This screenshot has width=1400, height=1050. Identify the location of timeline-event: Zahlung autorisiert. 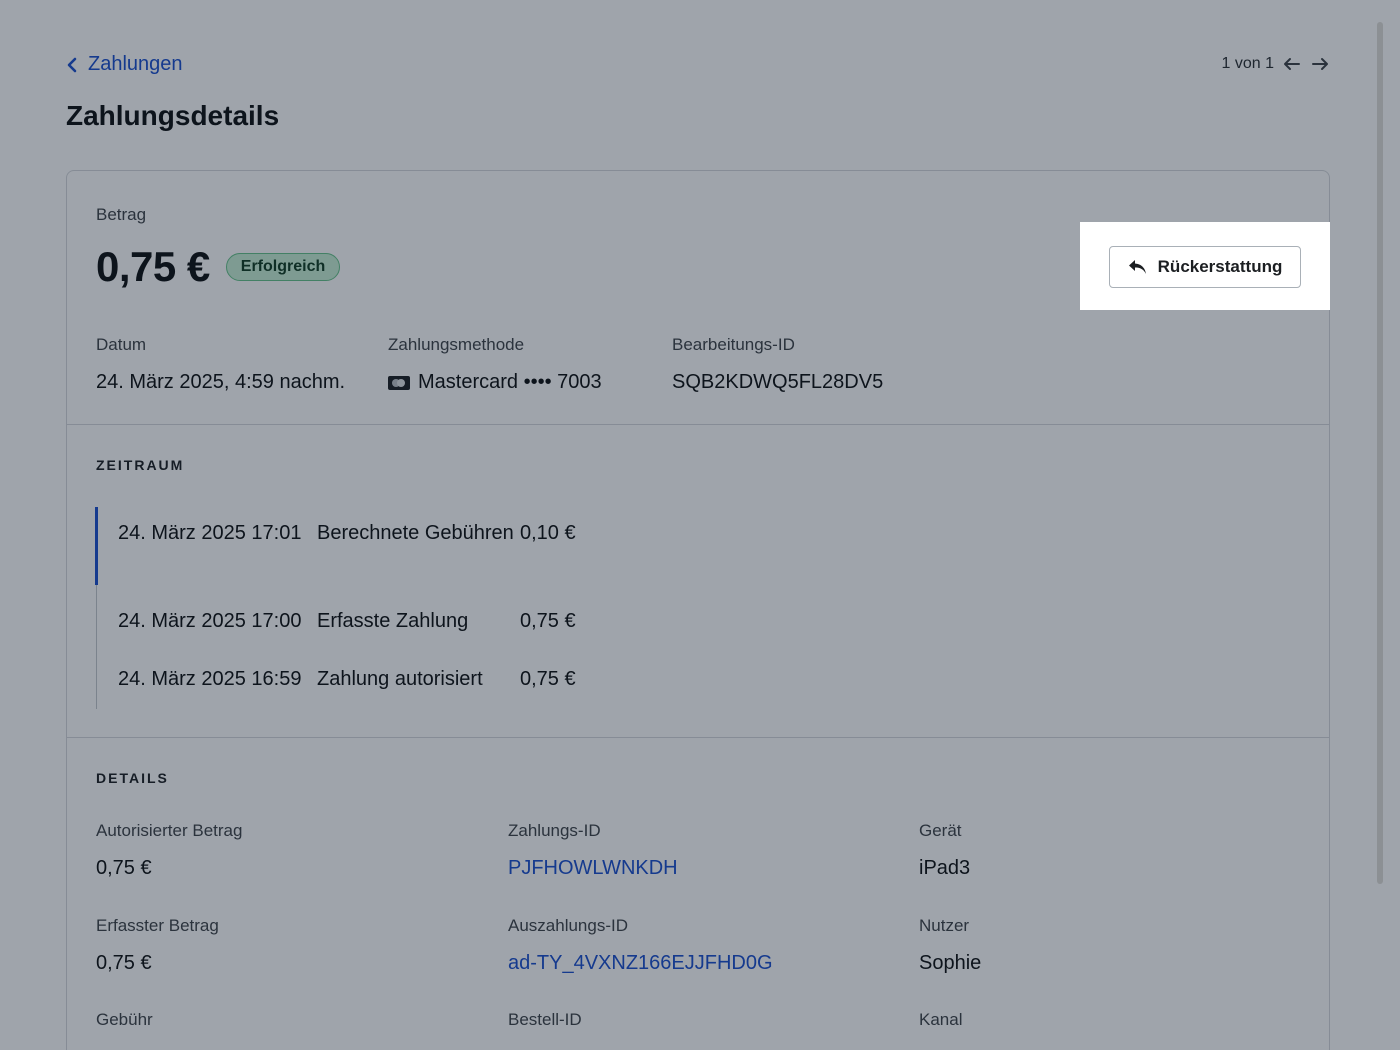
(400, 679).